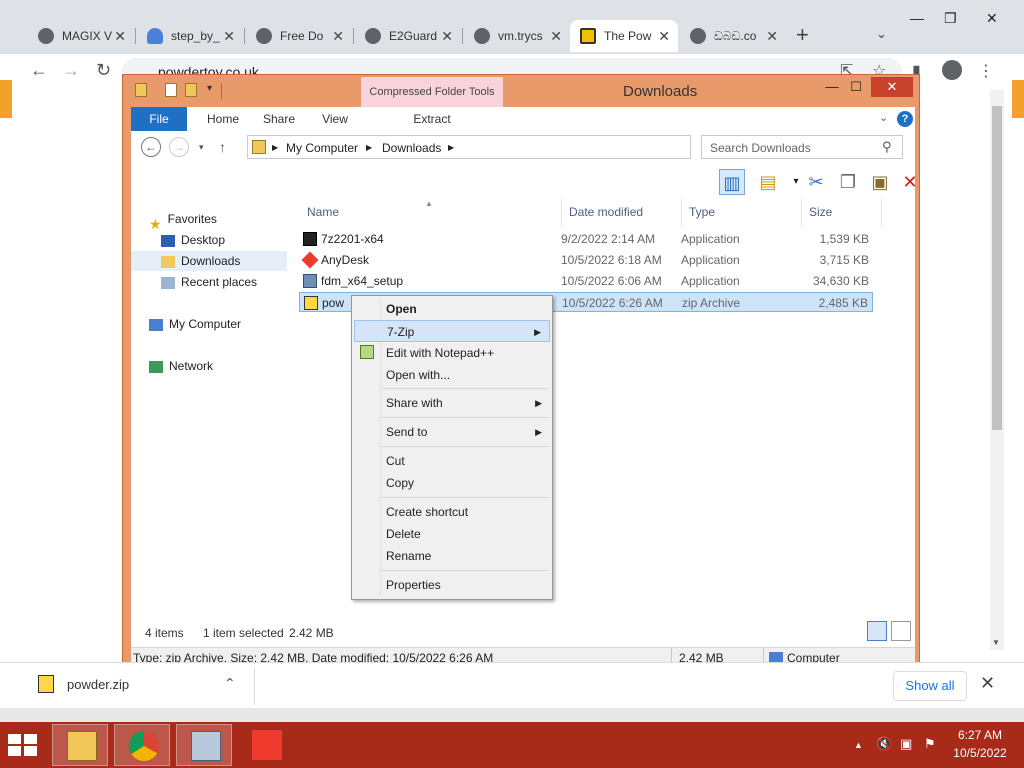 The image size is (1024, 768). Describe the element at coordinates (930, 744) in the screenshot. I see `action-center-icon: ⚑` at that location.